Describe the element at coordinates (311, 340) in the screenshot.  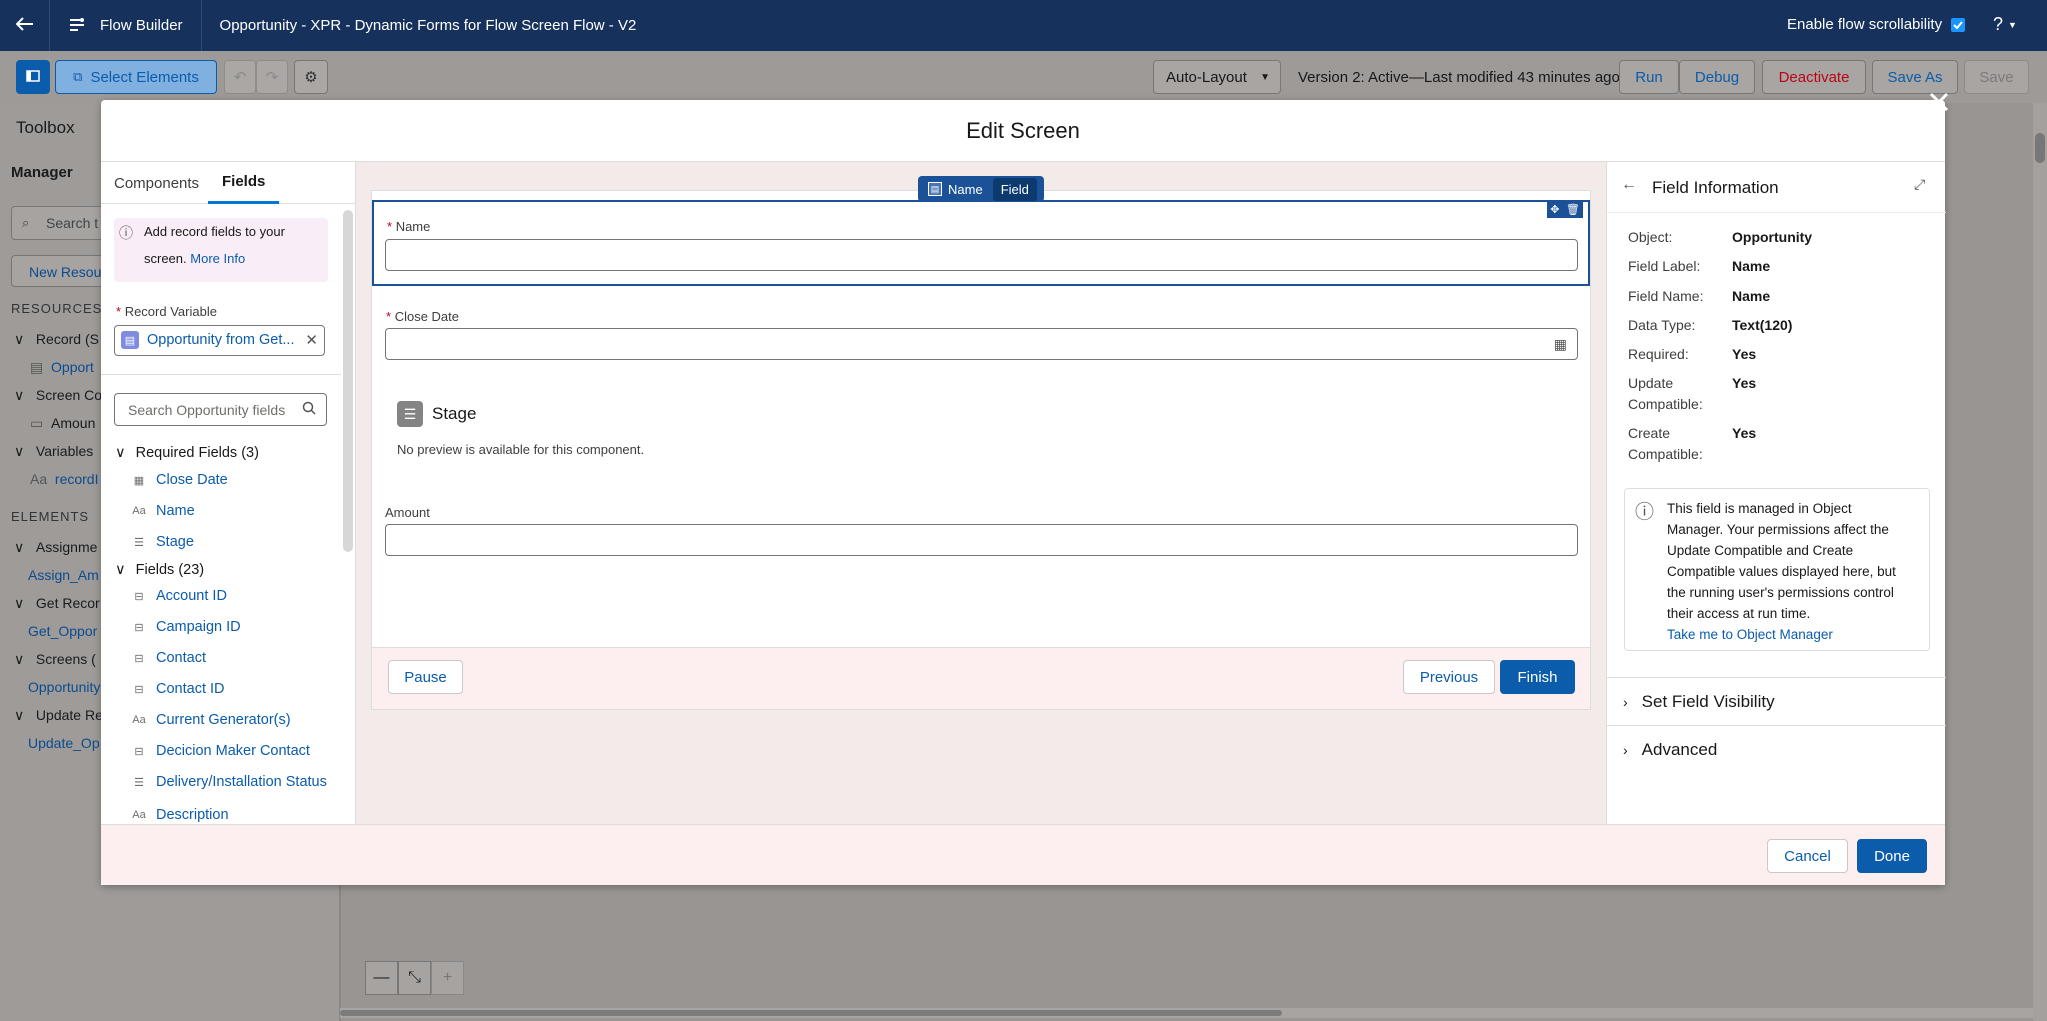
I see `close-icon: ✕` at that location.